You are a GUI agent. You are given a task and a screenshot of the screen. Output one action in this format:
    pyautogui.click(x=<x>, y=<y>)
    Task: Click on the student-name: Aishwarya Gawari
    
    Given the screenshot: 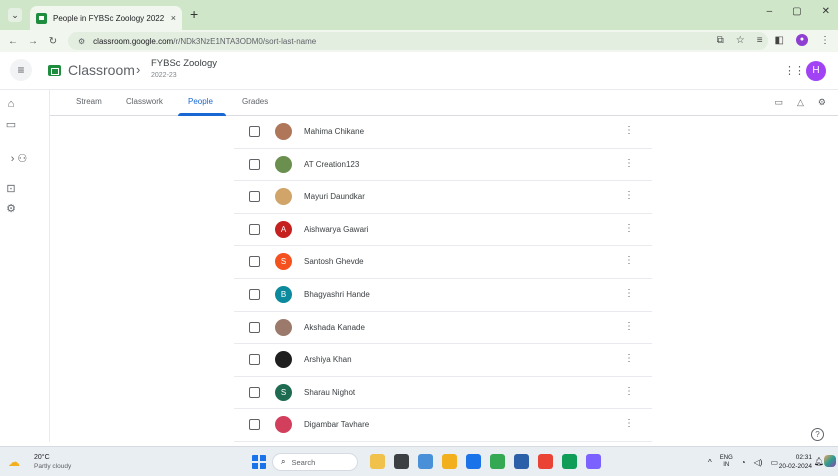 What is the action you would take?
    pyautogui.click(x=336, y=229)
    